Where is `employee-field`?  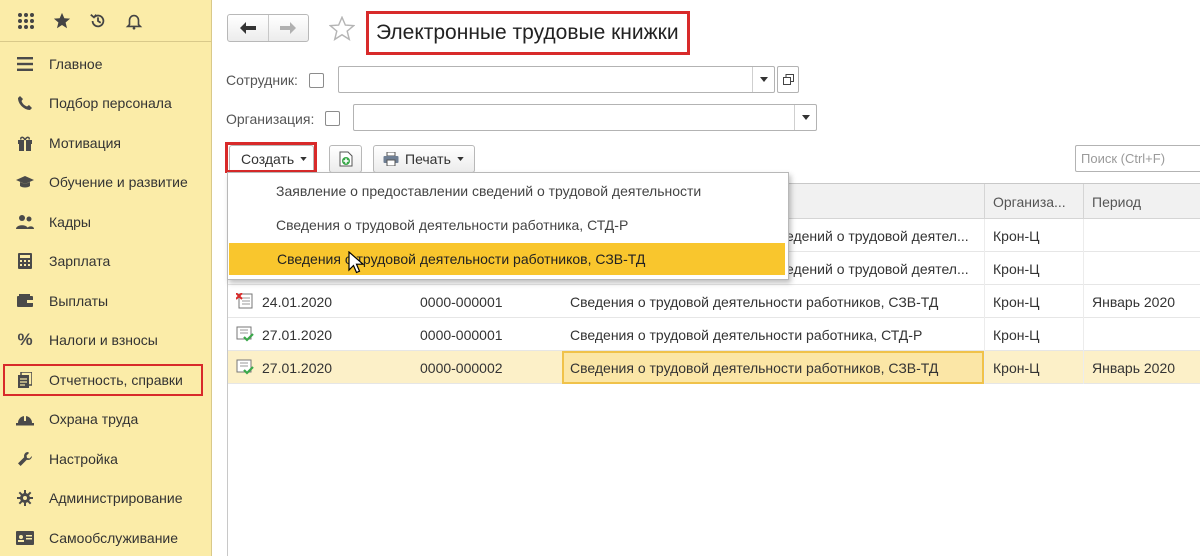 employee-field is located at coordinates (556, 79).